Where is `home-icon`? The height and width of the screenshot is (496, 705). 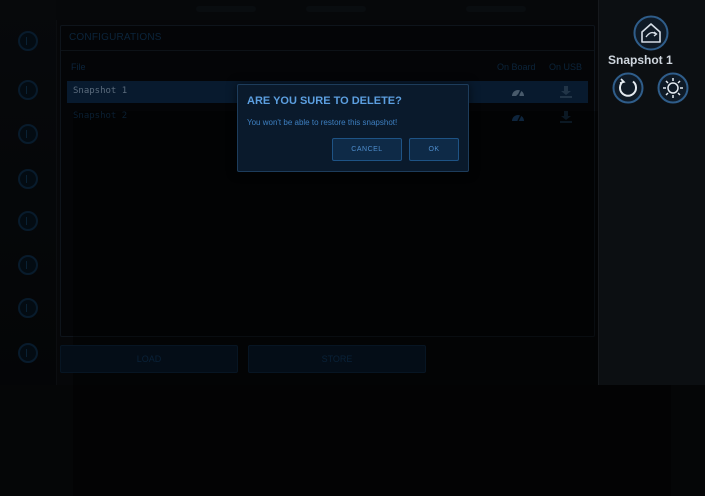 home-icon is located at coordinates (651, 33).